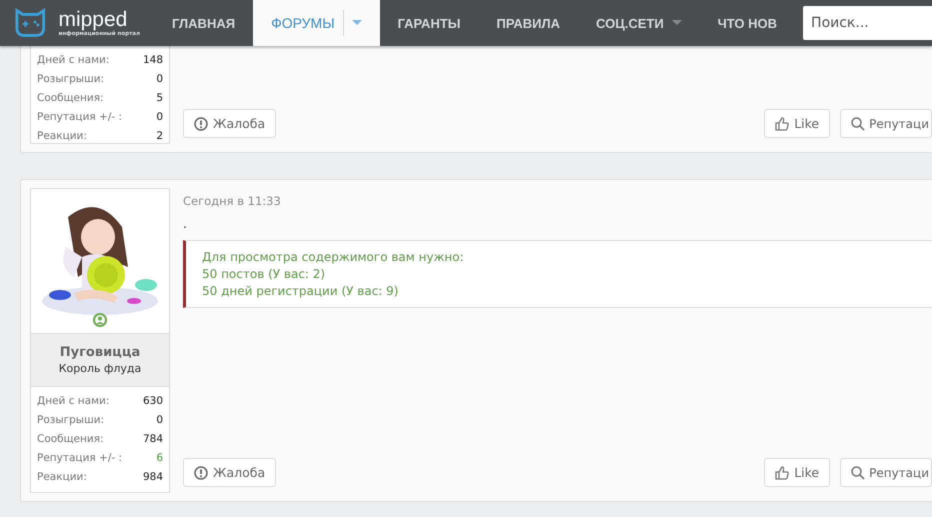  Describe the element at coordinates (557, 201) in the screenshot. I see `post-date: Сегодня в 11:33` at that location.